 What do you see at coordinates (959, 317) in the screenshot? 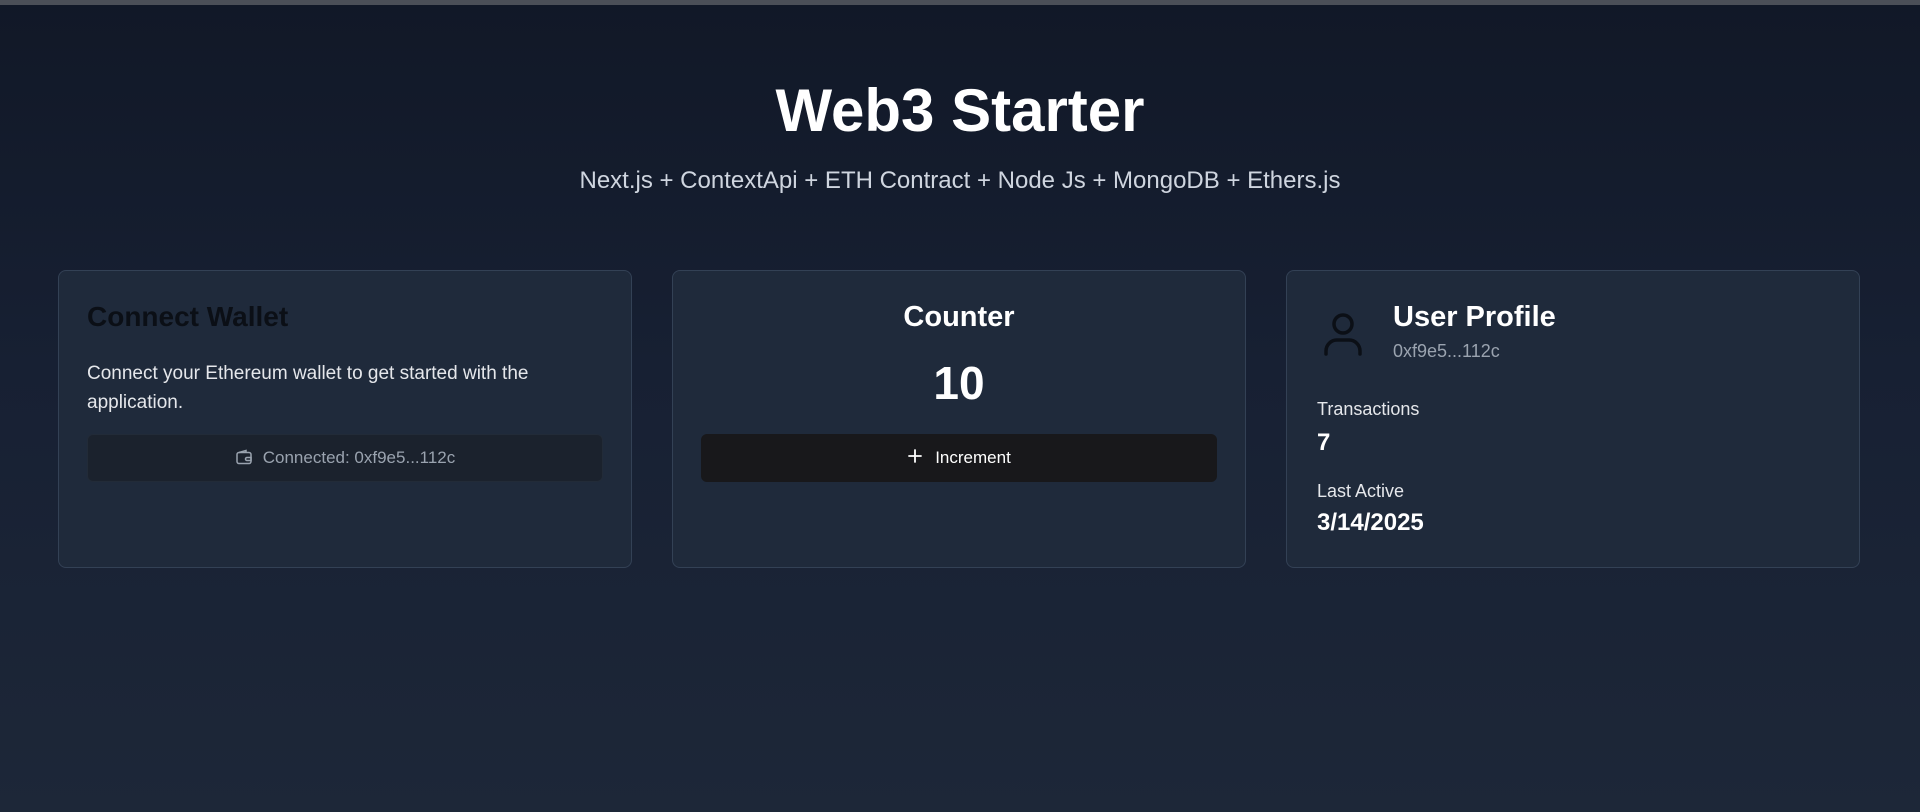
I see `counter-title: Counter` at bounding box center [959, 317].